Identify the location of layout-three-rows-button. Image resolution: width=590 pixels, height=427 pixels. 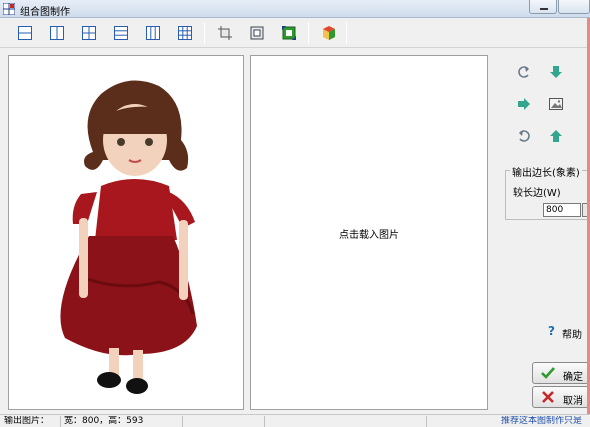
(121, 33).